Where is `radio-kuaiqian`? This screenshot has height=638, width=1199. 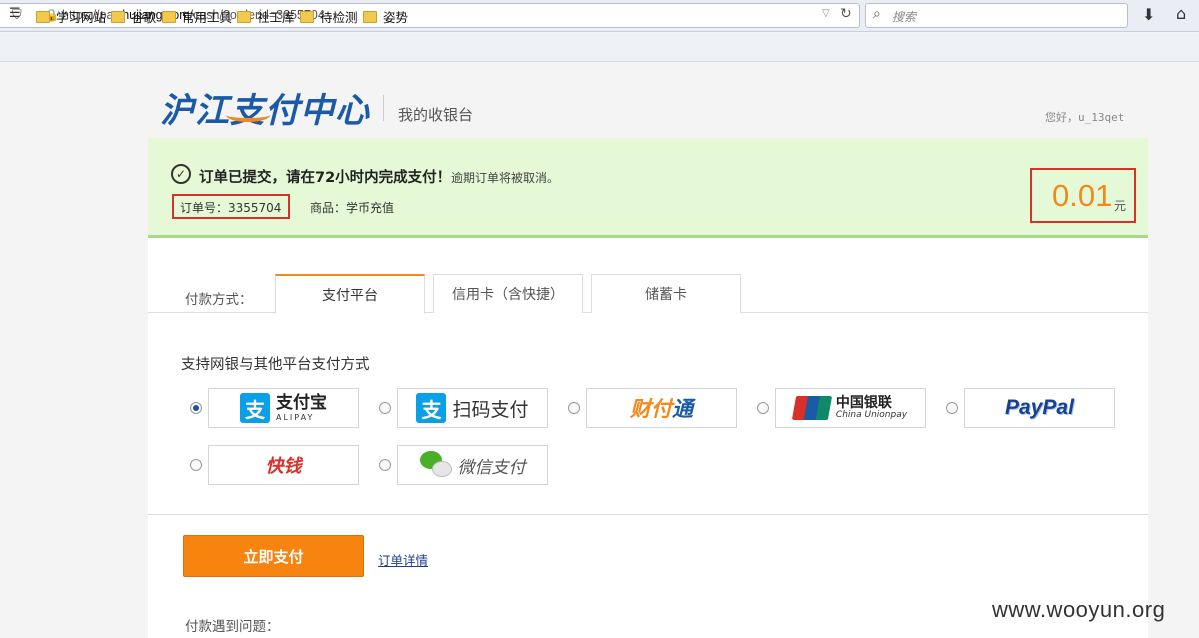
radio-kuaiqian is located at coordinates (196, 465).